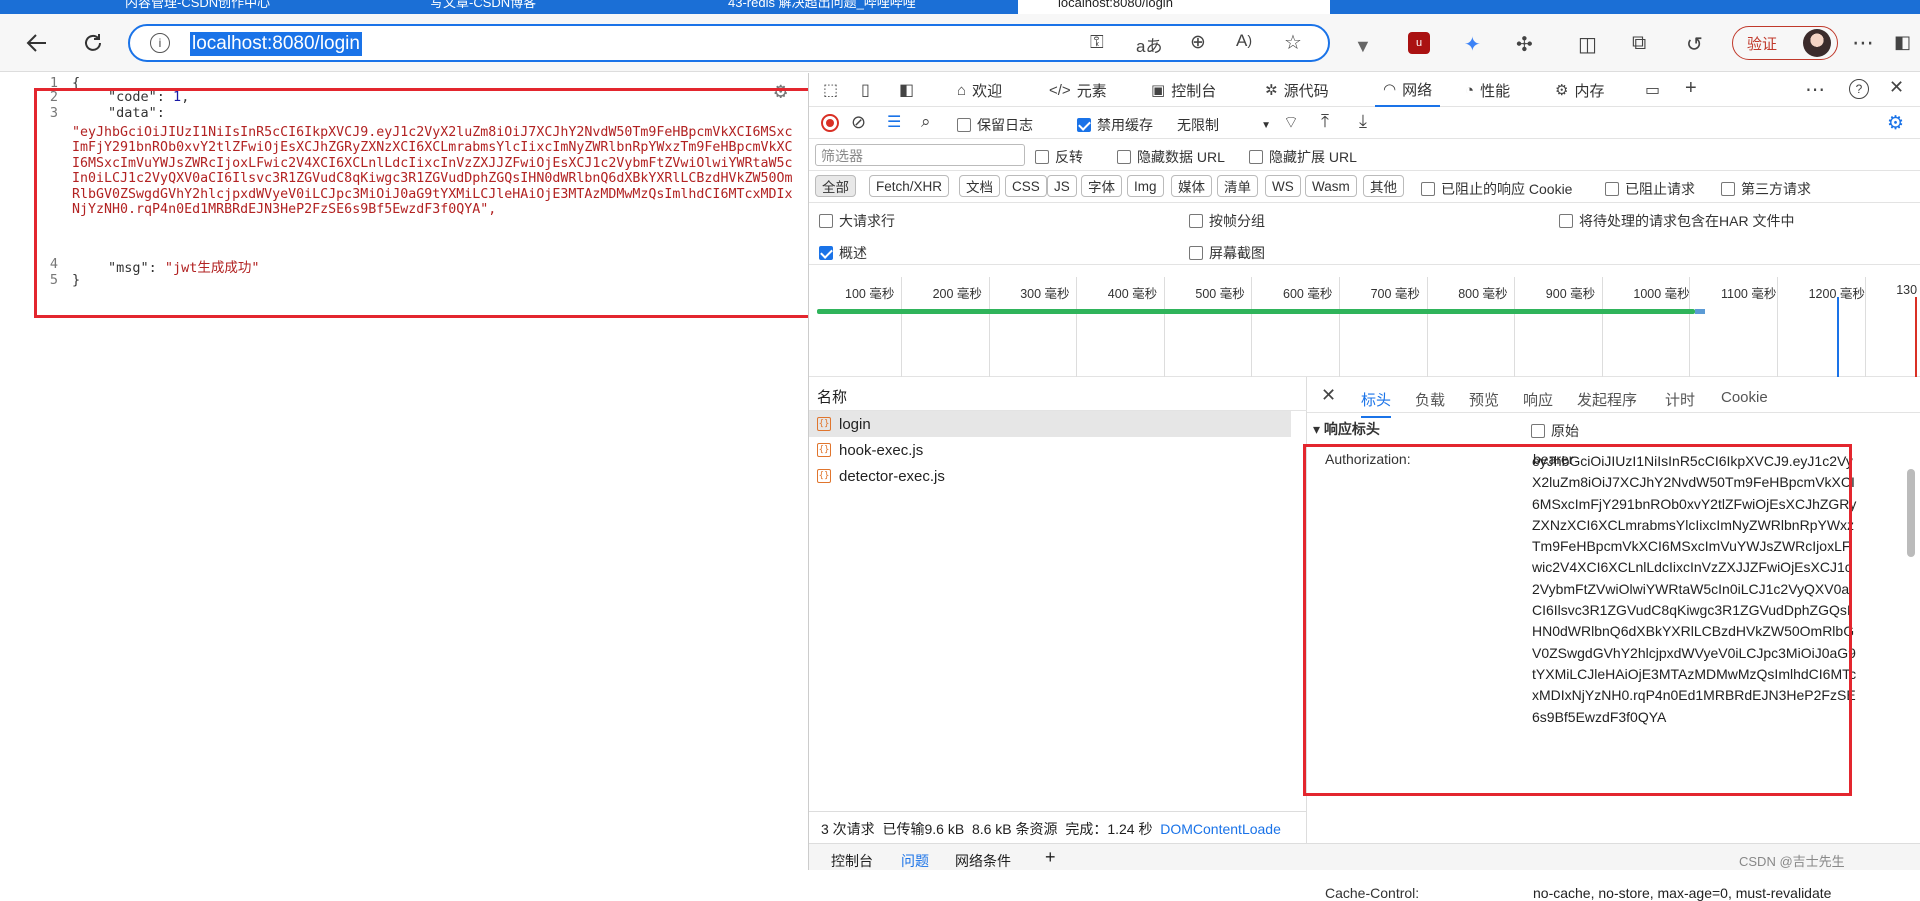 This screenshot has width=1920, height=901. Describe the element at coordinates (858, 122) in the screenshot. I see `clear-icon: ⊘` at that location.